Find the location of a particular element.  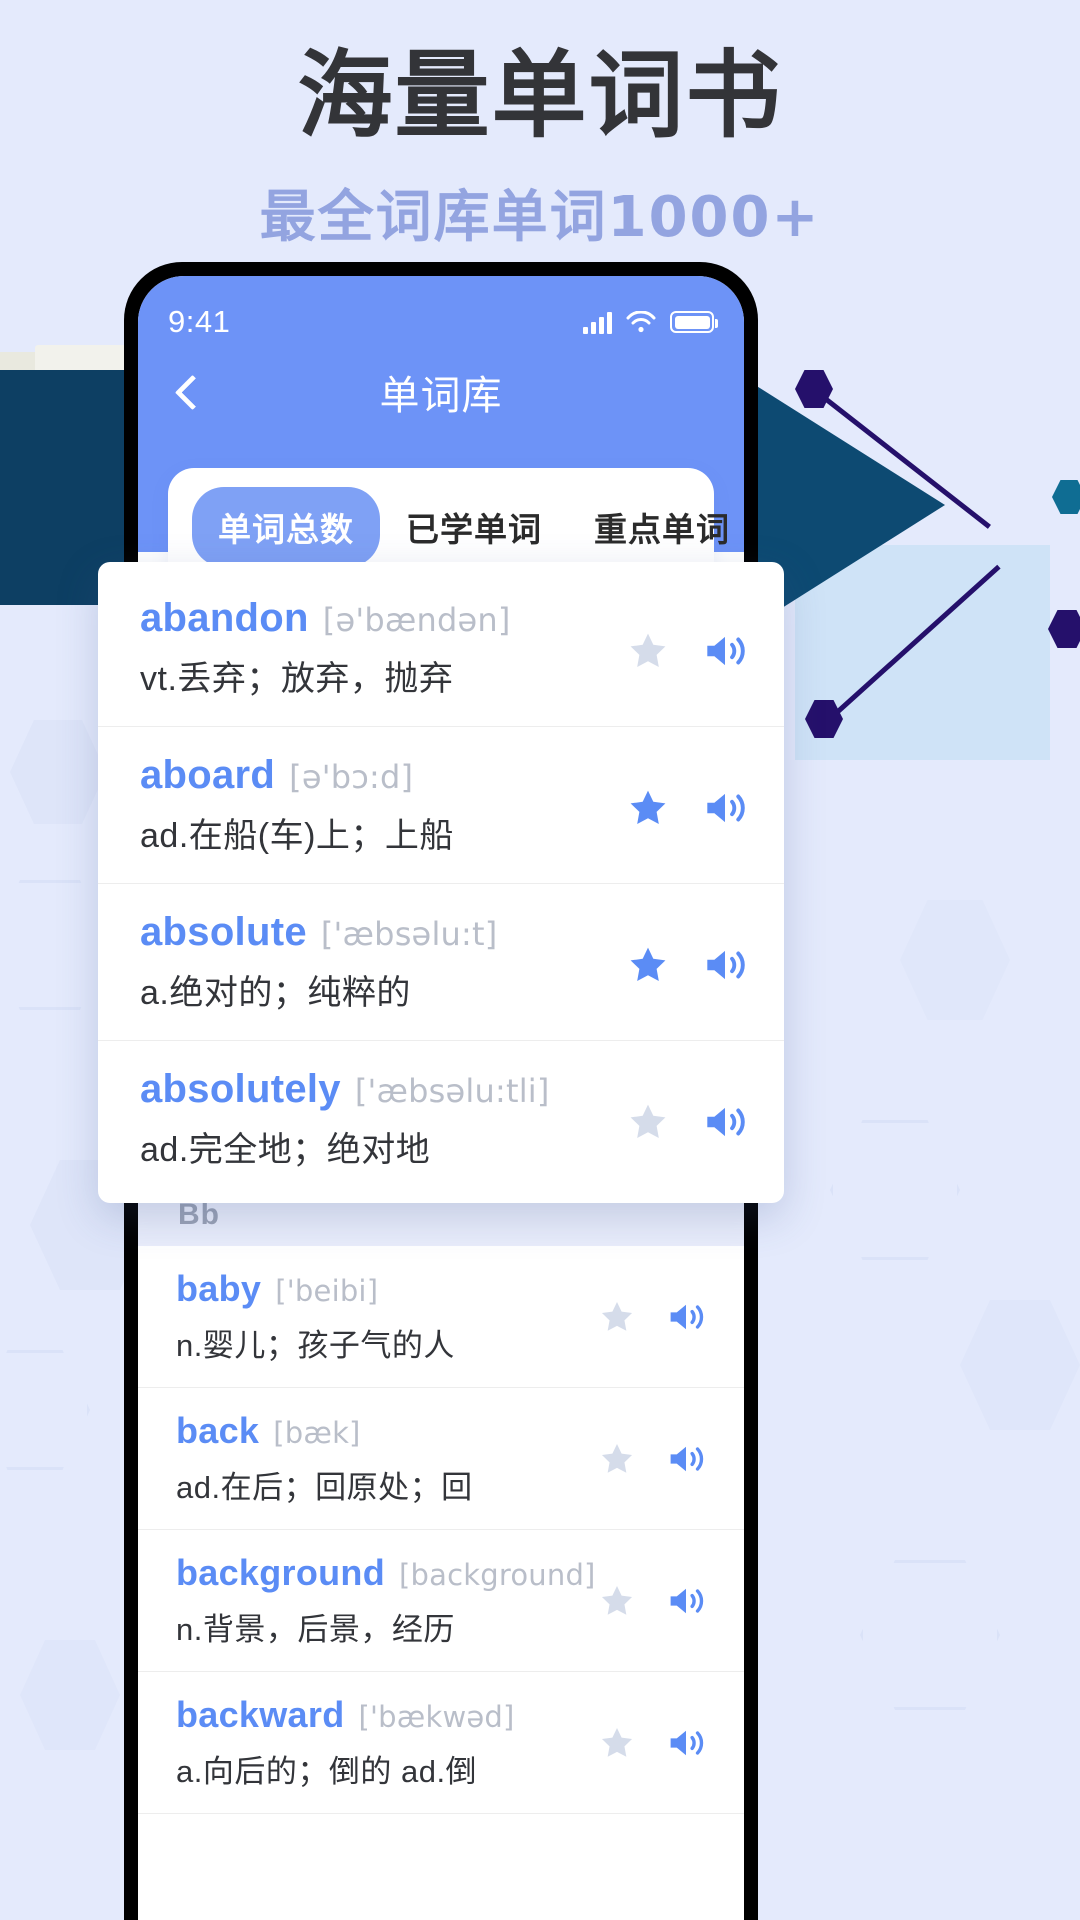

word-heading: baby ['beibi] is located at coordinates (377, 1289).